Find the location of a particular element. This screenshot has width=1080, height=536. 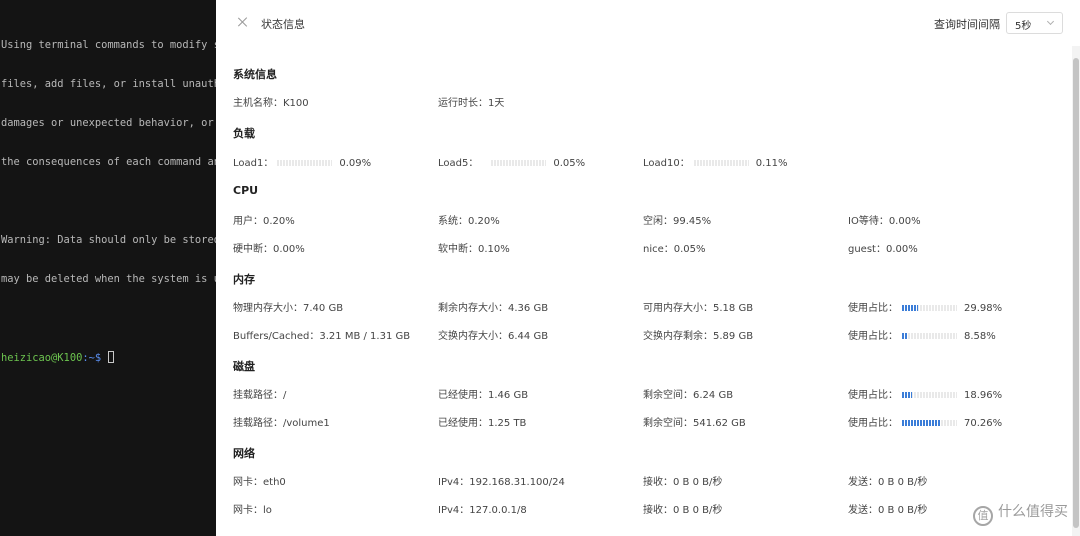

terminal-line: damages or unexpected behavior, or caus is located at coordinates (107, 123).